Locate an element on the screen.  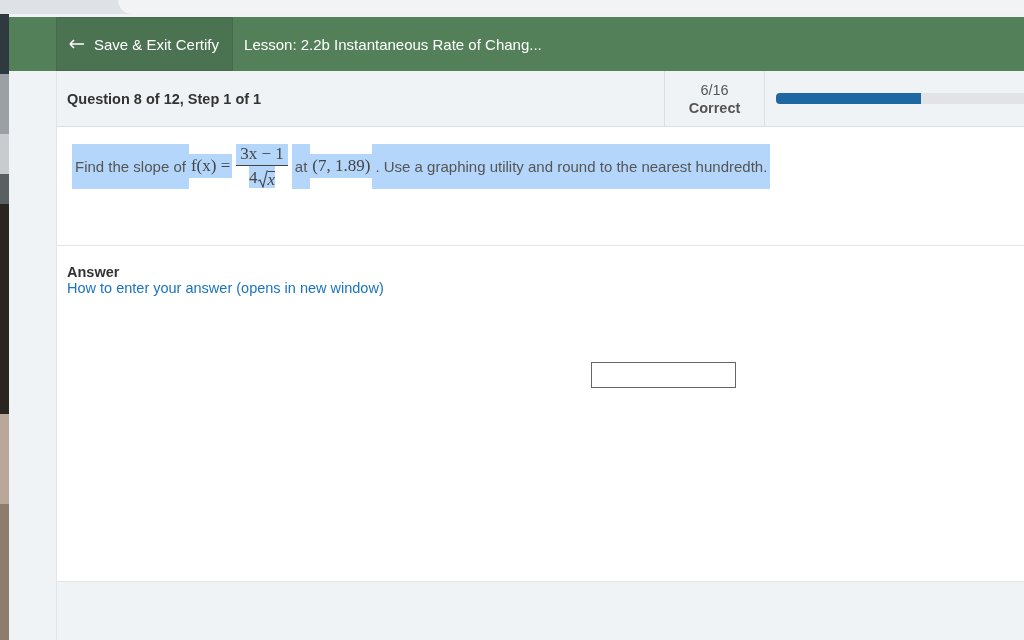
radicand: x is located at coordinates (271, 179).